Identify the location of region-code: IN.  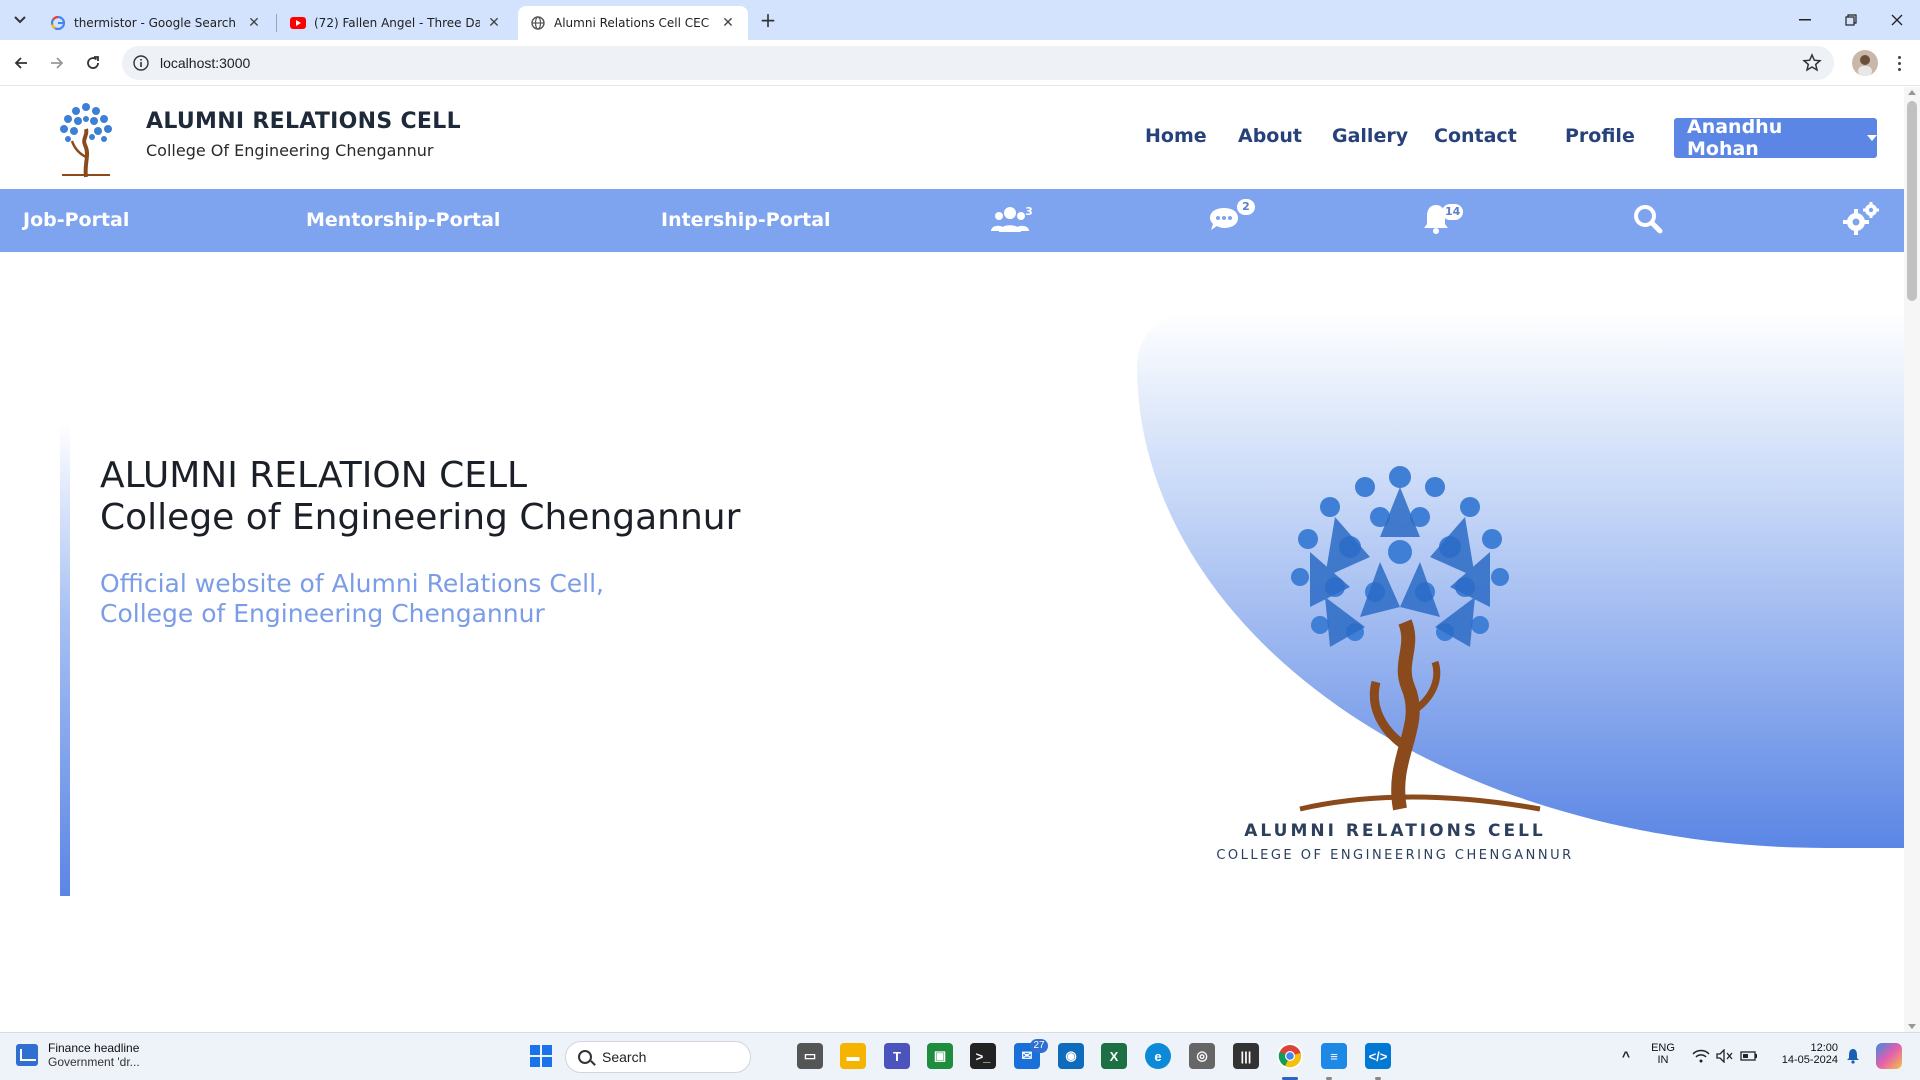
(1663, 1060).